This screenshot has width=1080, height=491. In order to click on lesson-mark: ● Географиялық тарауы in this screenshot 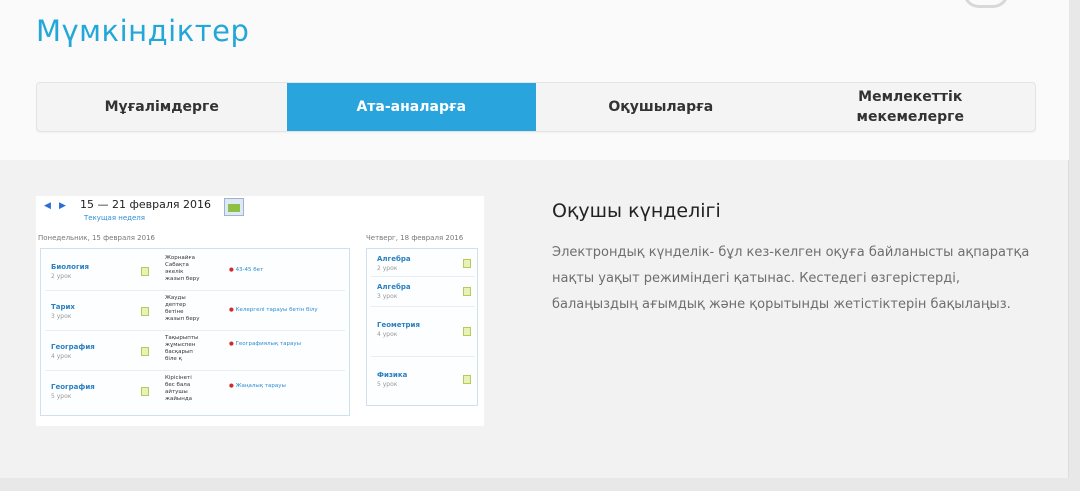, I will do `click(265, 344)`.